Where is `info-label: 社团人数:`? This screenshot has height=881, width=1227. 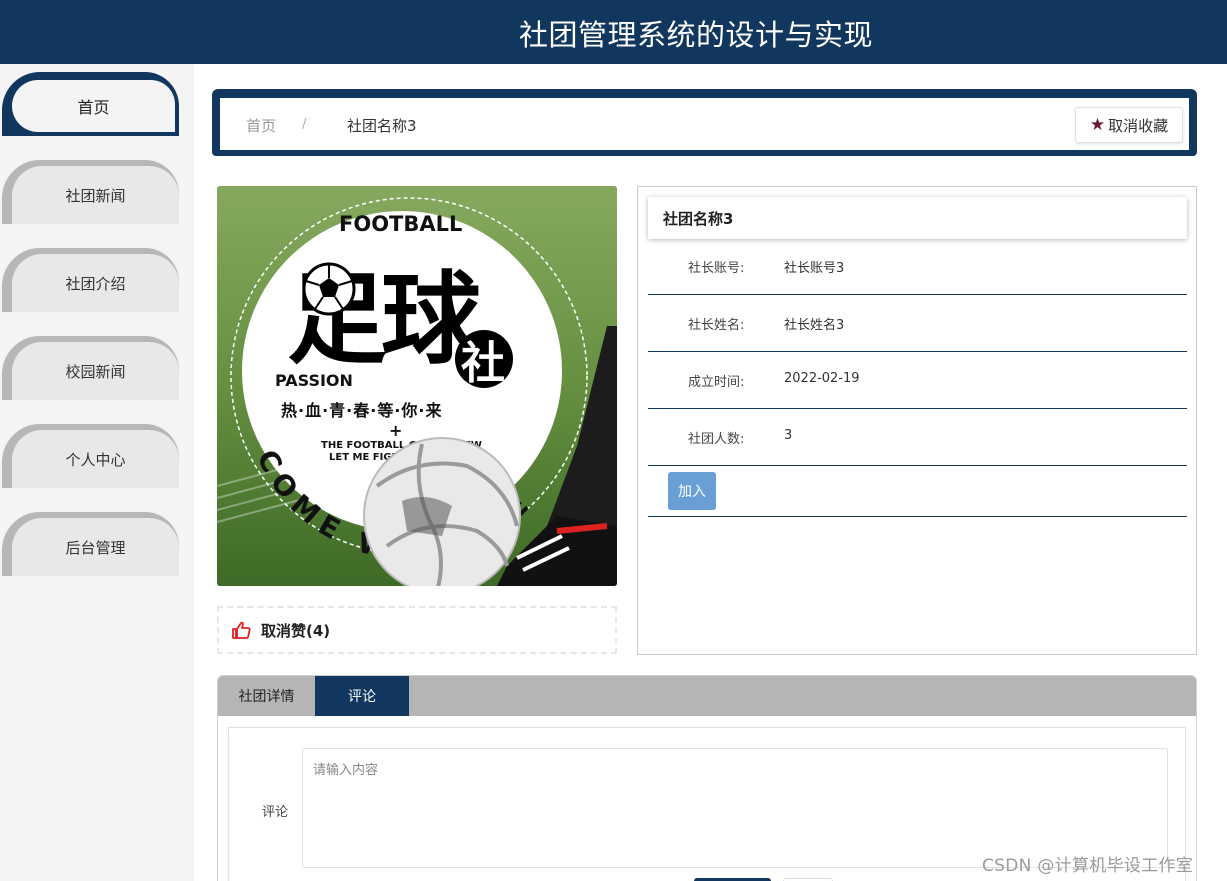 info-label: 社团人数: is located at coordinates (716, 439).